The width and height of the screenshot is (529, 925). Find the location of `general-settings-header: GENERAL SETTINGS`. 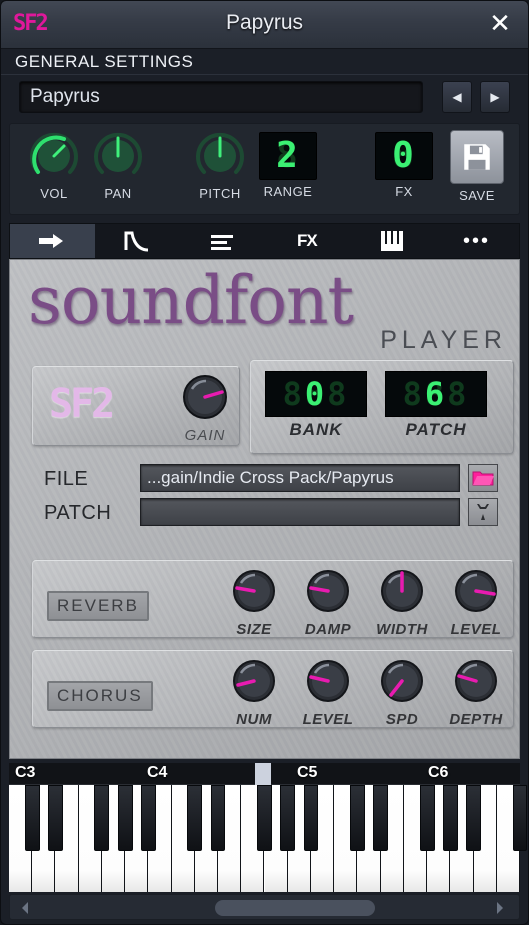

general-settings-header: GENERAL SETTINGS is located at coordinates (264, 62).